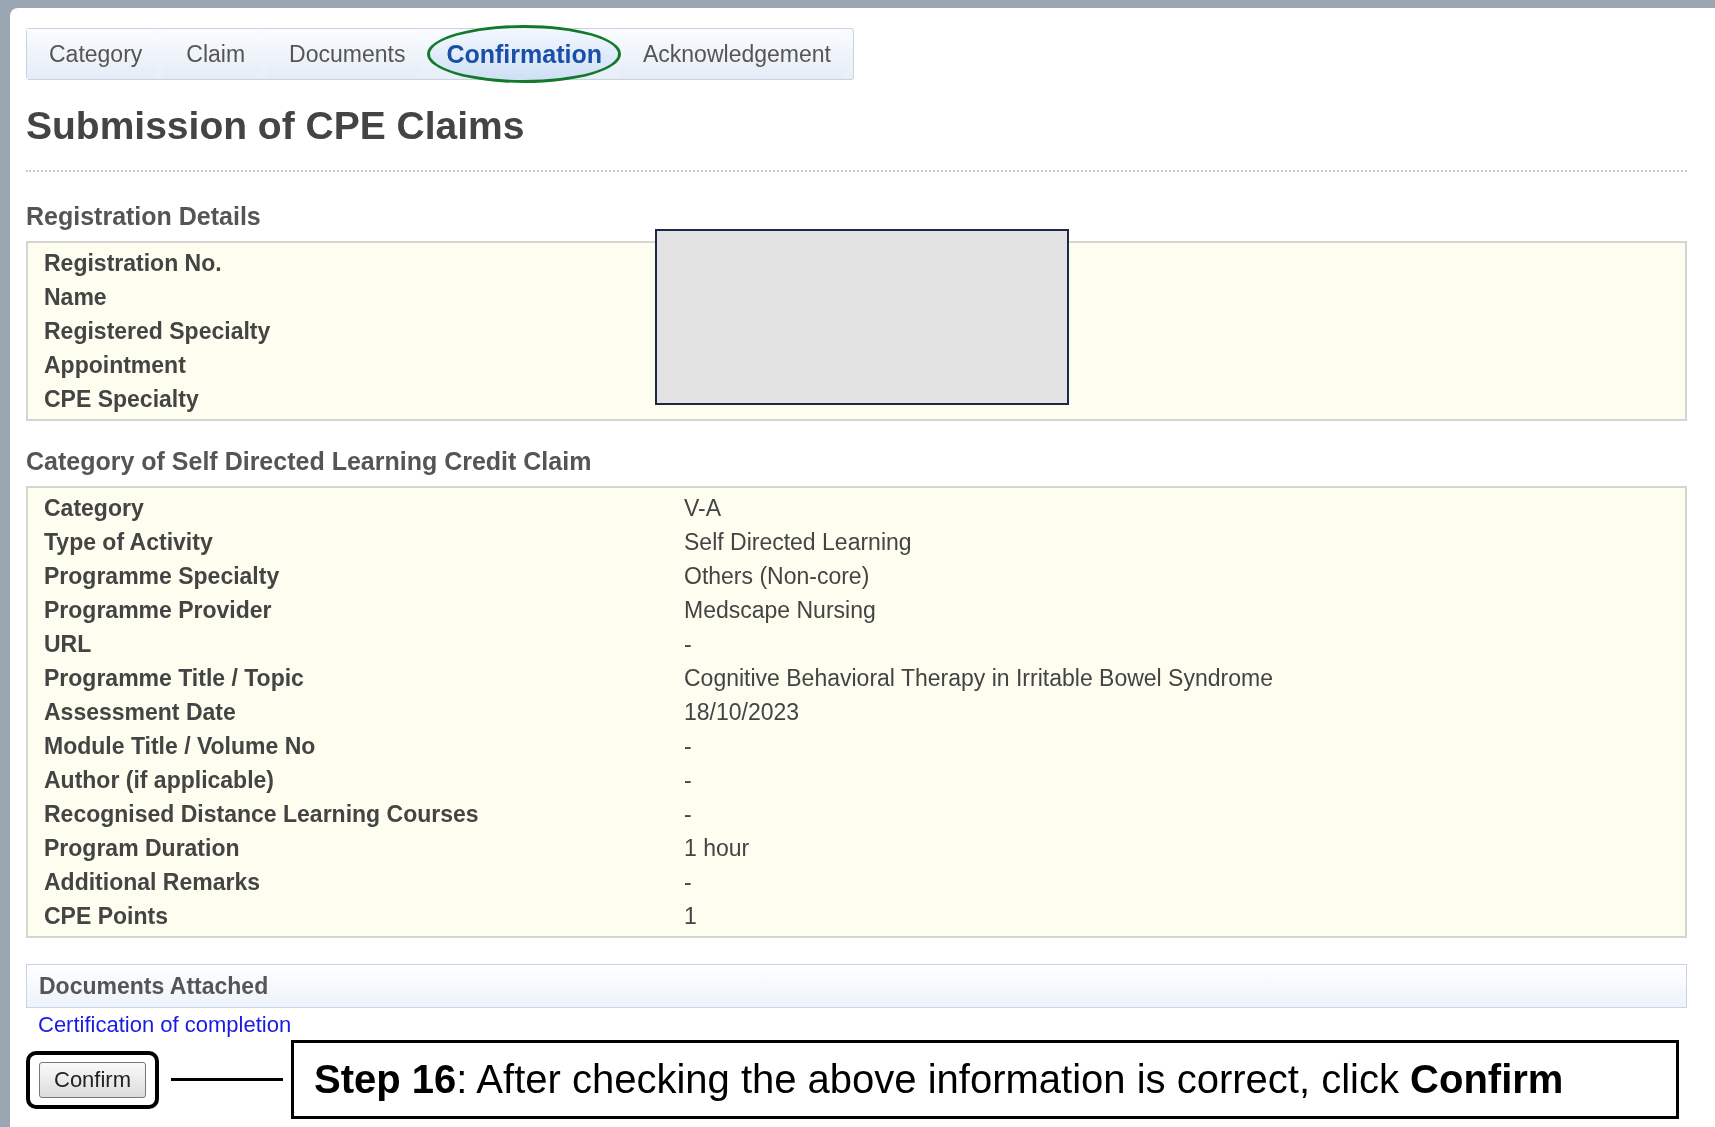 Image resolution: width=1715 pixels, height=1127 pixels. Describe the element at coordinates (152, 882) in the screenshot. I see `field-label: Additional Remarks` at that location.